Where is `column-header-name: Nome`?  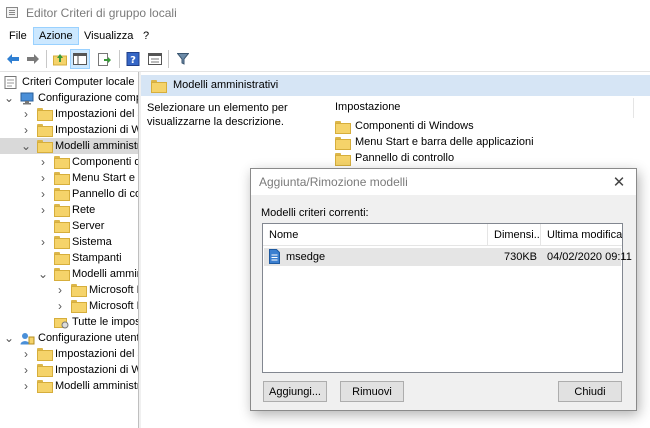 column-header-name: Nome is located at coordinates (375, 235).